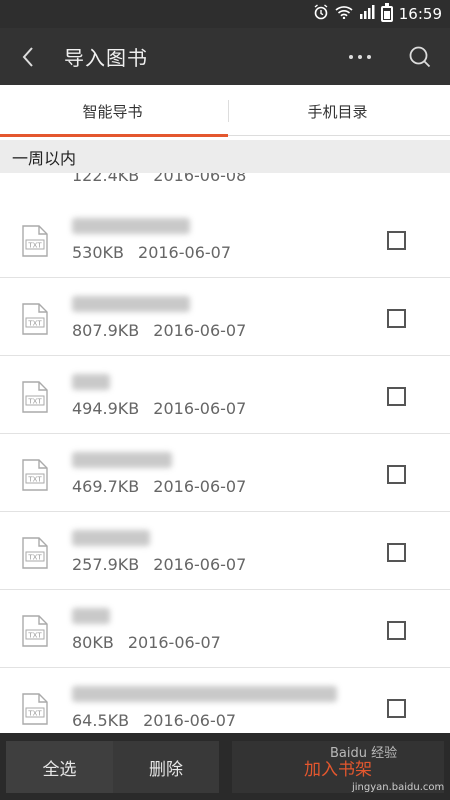 This screenshot has width=450, height=800. Describe the element at coordinates (420, 14) in the screenshot. I see `status-time: 16:59` at that location.